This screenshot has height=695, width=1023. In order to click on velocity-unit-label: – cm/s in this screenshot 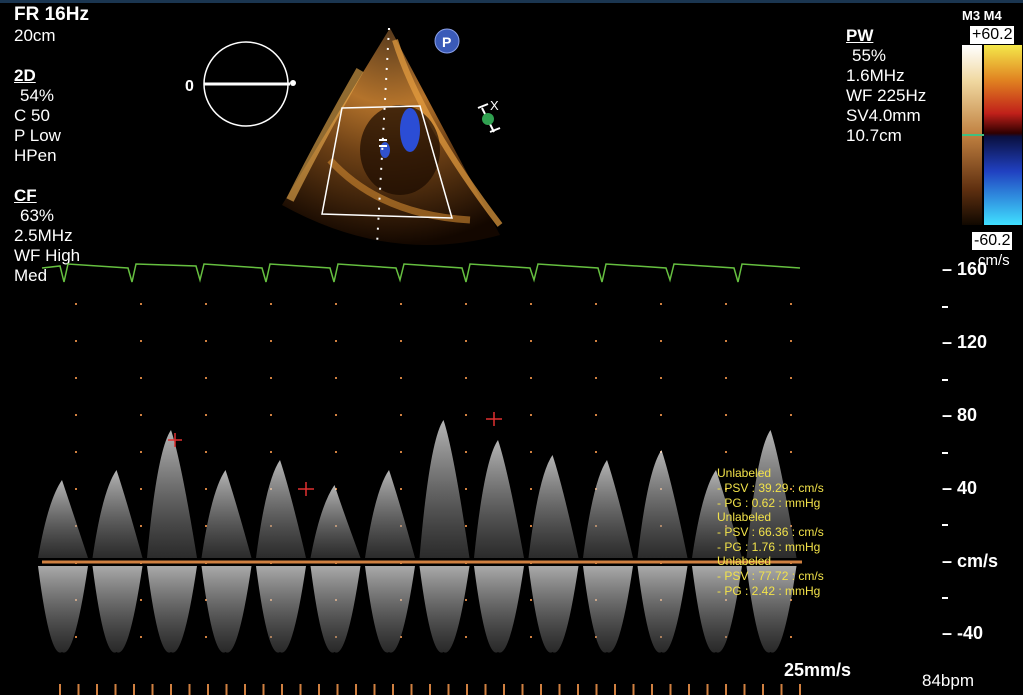, I will do `click(970, 561)`.